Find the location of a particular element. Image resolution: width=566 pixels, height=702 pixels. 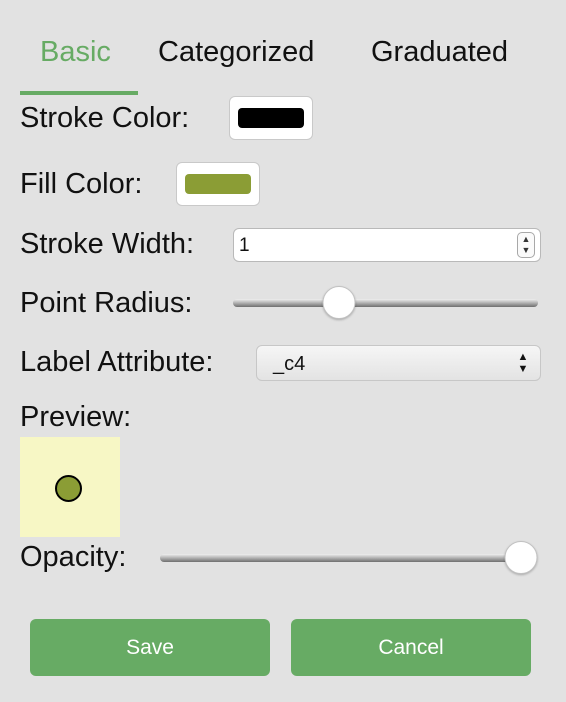

point-radius-label: Point Radius: is located at coordinates (106, 303).